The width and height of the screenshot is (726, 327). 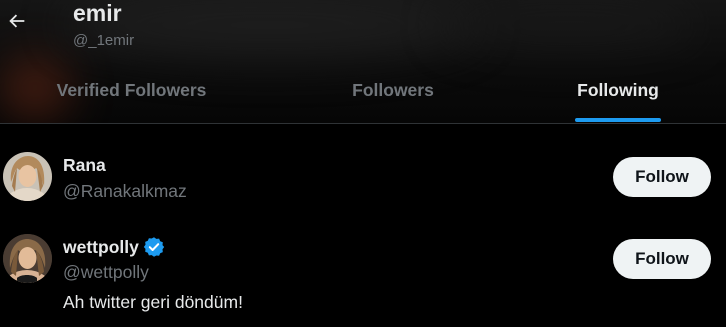 I want to click on tab-verified-followers: Verified Followers, so click(x=131, y=91).